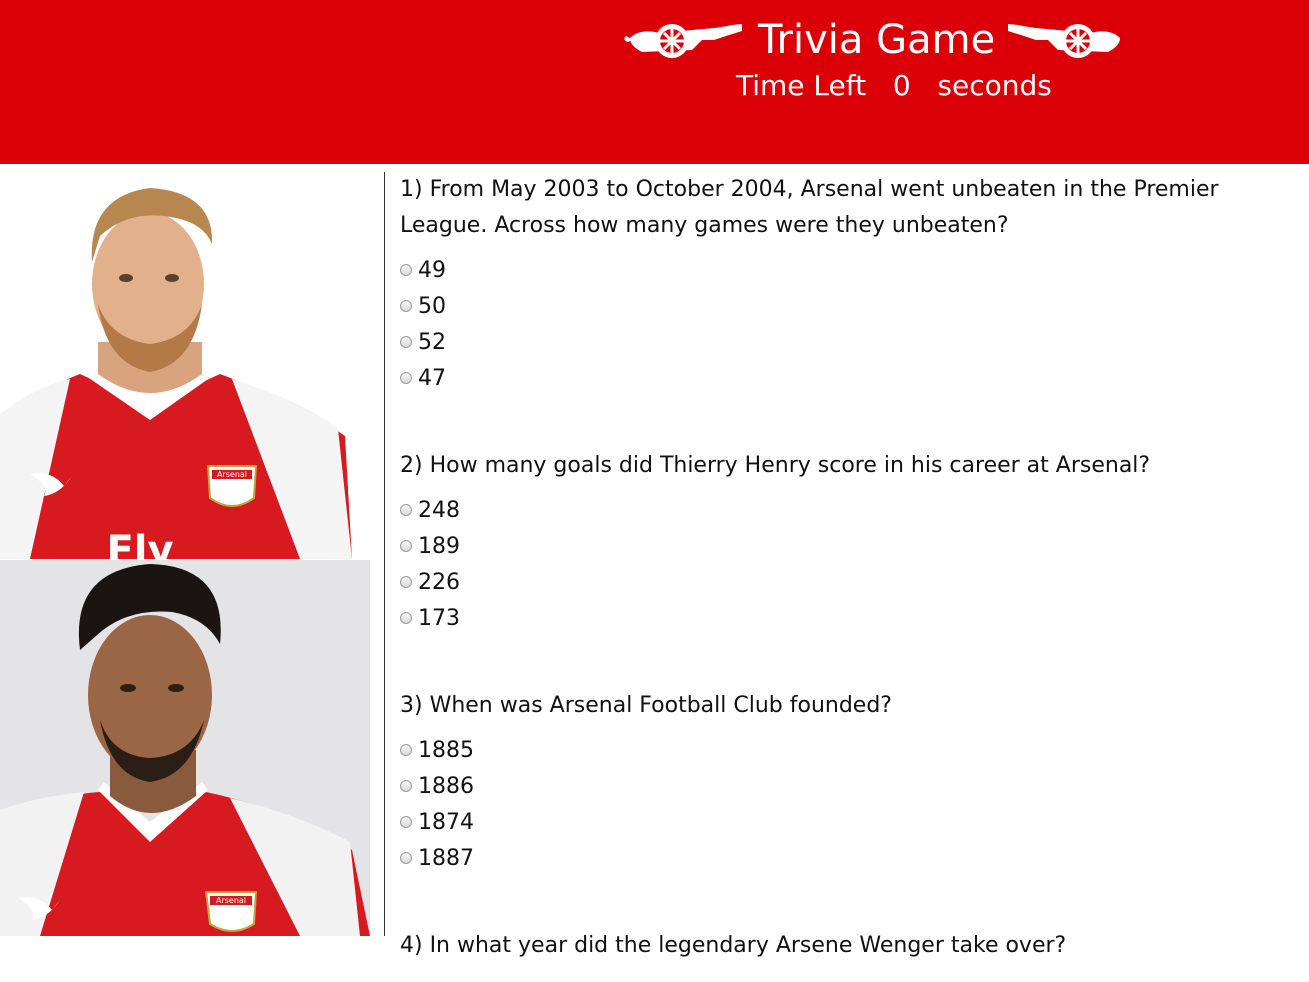 This screenshot has width=1309, height=982. What do you see at coordinates (850, 270) in the screenshot?
I see `answer-option: 49` at bounding box center [850, 270].